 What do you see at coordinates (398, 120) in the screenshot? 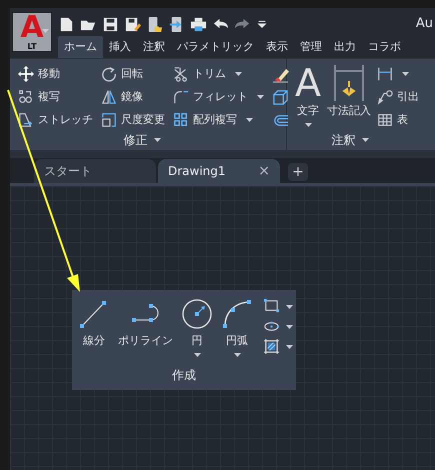
I see `tool-button: 表` at bounding box center [398, 120].